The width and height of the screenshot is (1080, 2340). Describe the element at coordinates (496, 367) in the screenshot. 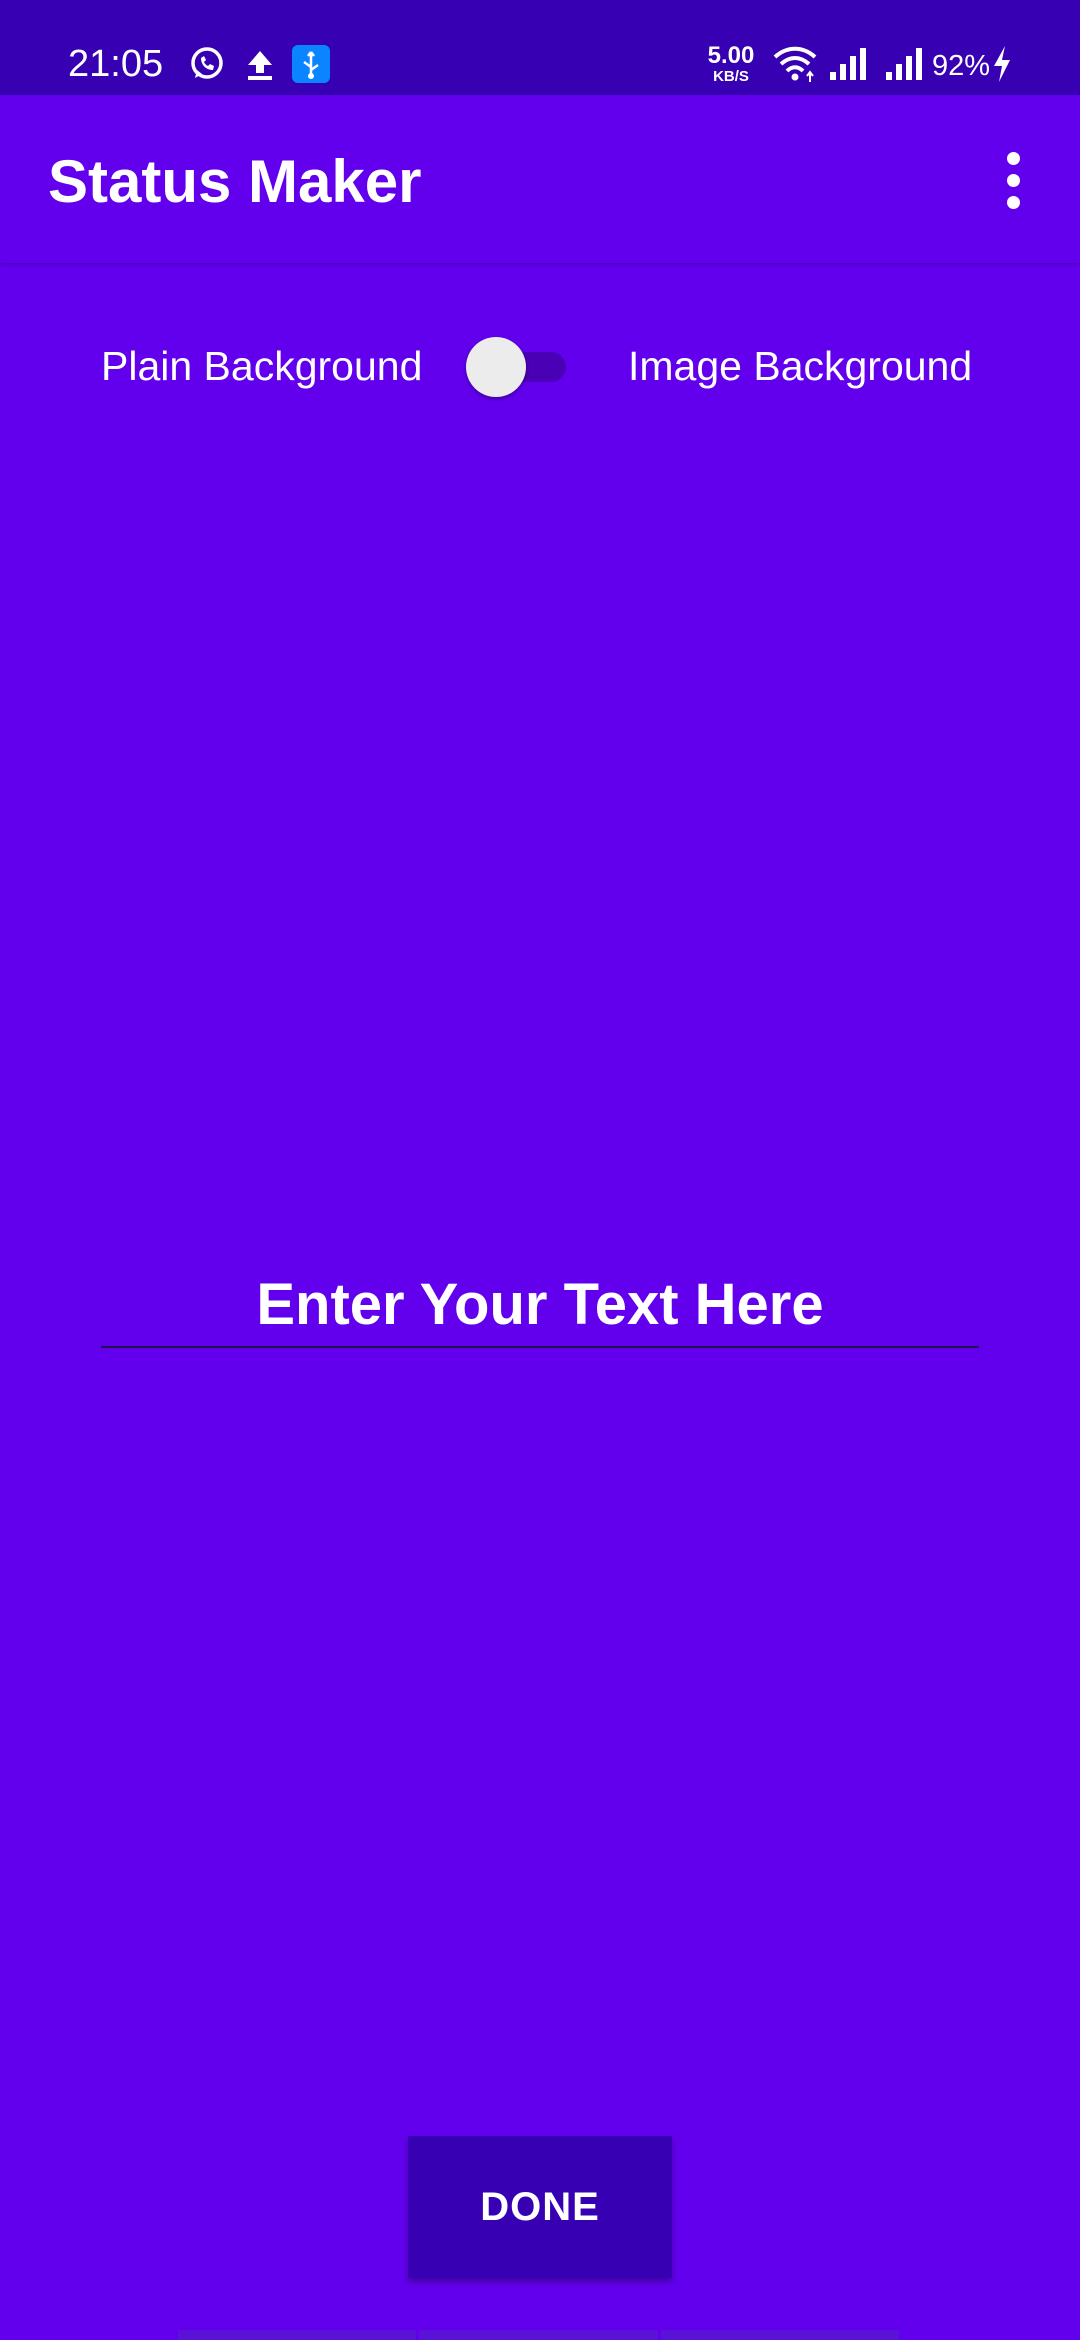

I see `switch-thumb` at that location.